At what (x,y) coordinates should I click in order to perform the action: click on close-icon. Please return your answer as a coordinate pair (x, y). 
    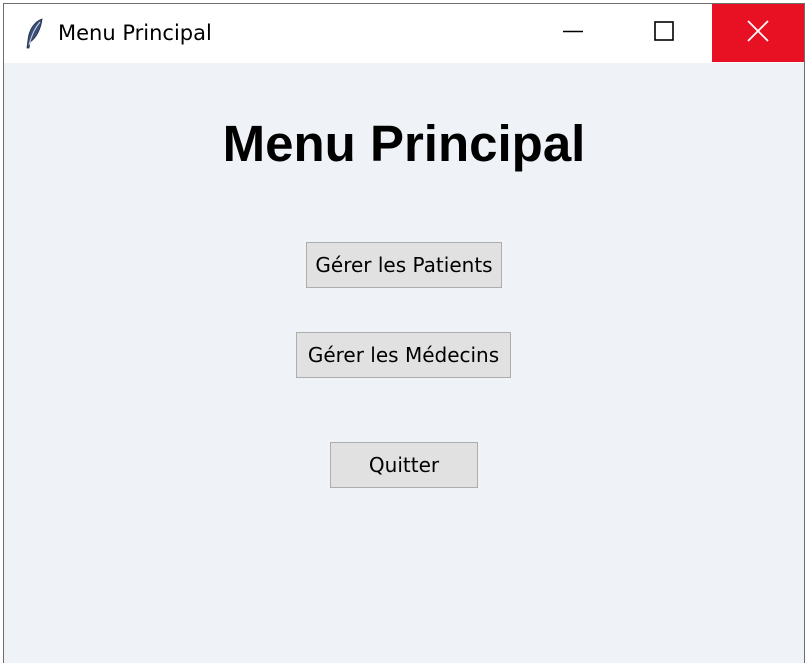
    Looking at the image, I should click on (758, 33).